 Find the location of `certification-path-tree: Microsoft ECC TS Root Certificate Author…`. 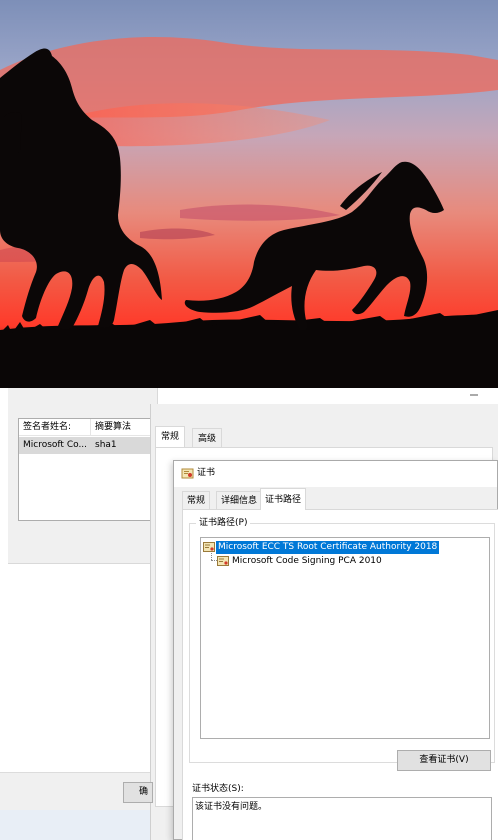

certification-path-tree: Microsoft ECC TS Root Certificate Author… is located at coordinates (345, 638).